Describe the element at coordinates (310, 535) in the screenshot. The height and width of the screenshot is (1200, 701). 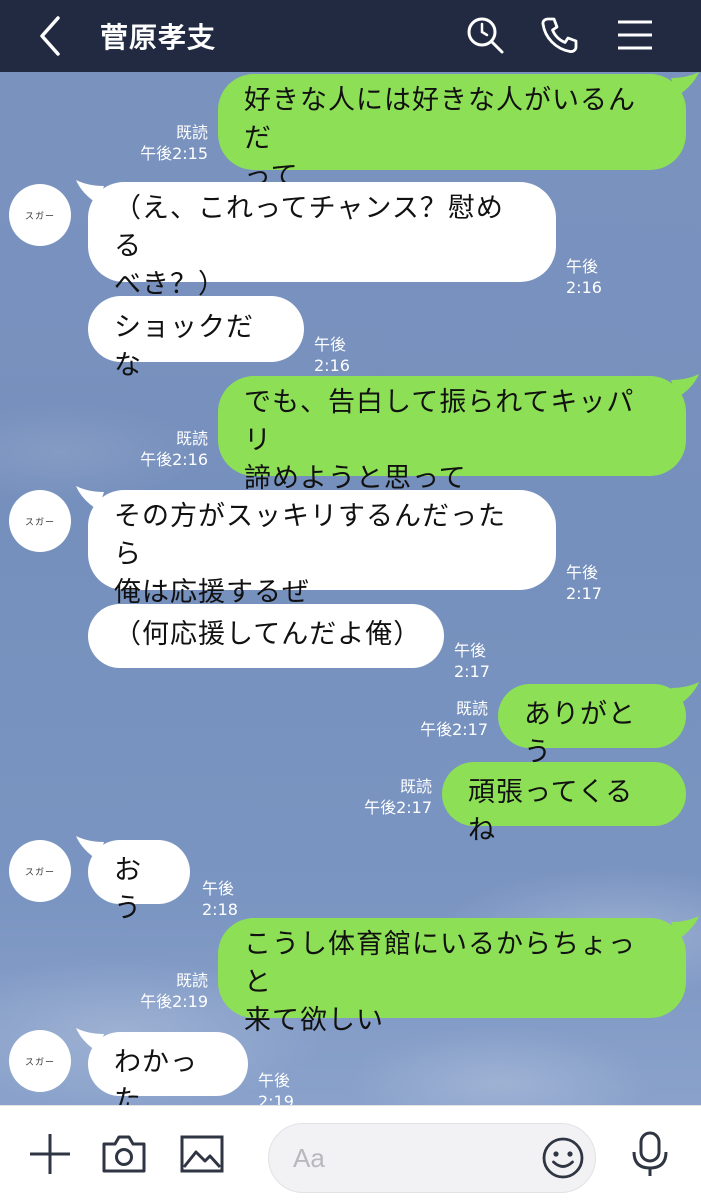
I see `message-line: その方がスッキリするんだったら` at that location.